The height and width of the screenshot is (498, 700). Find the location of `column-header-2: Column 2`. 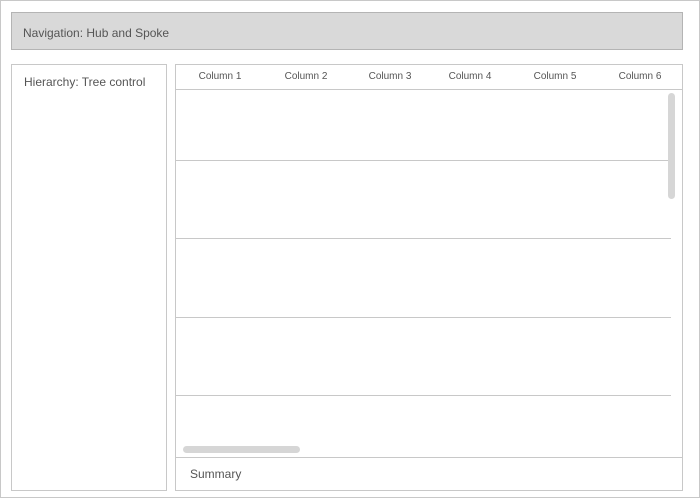

column-header-2: Column 2 is located at coordinates (306, 77).